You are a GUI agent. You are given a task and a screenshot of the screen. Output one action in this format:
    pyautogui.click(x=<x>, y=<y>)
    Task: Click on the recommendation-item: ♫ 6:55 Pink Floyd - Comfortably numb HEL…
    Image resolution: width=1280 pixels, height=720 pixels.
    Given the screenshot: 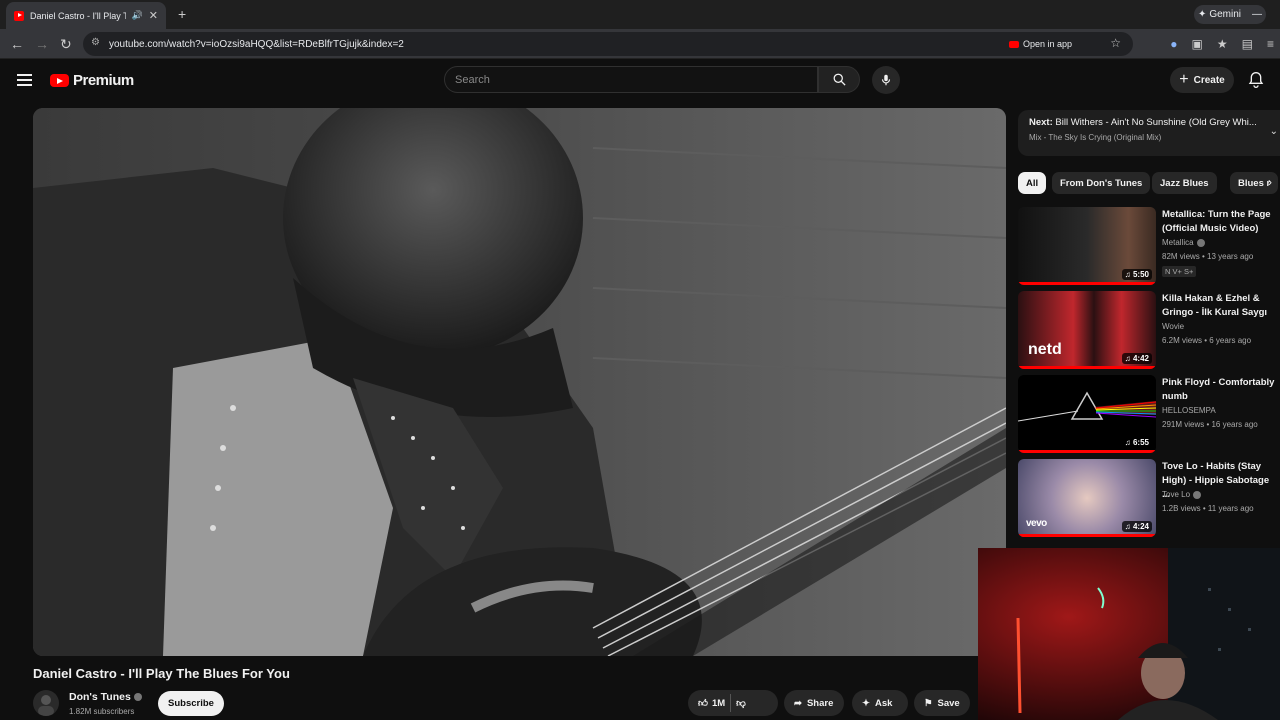 What is the action you would take?
    pyautogui.click(x=1149, y=415)
    